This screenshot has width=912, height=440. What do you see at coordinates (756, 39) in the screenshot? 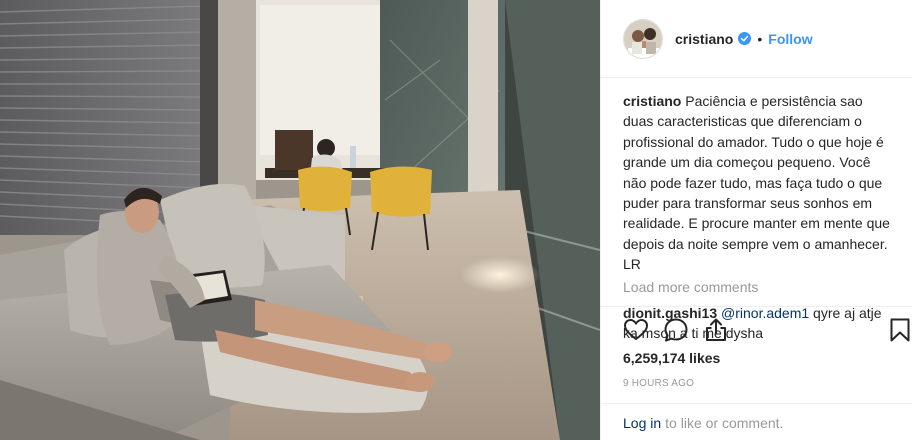
I see `post-header: cristiano • Follow` at bounding box center [756, 39].